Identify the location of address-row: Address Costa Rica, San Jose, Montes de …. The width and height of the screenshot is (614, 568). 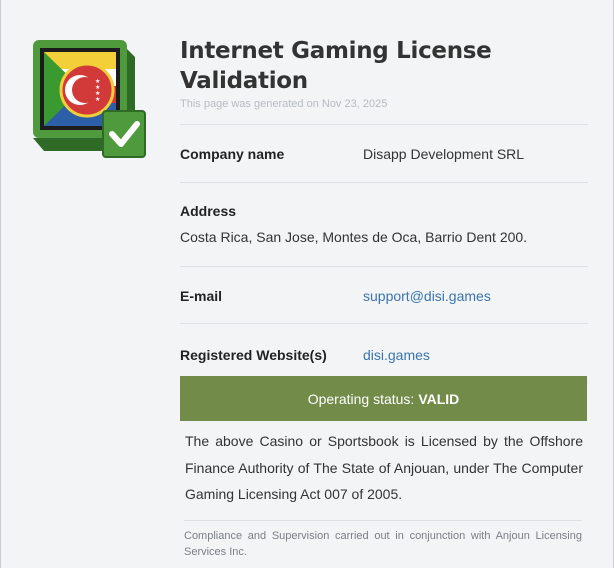
(384, 224).